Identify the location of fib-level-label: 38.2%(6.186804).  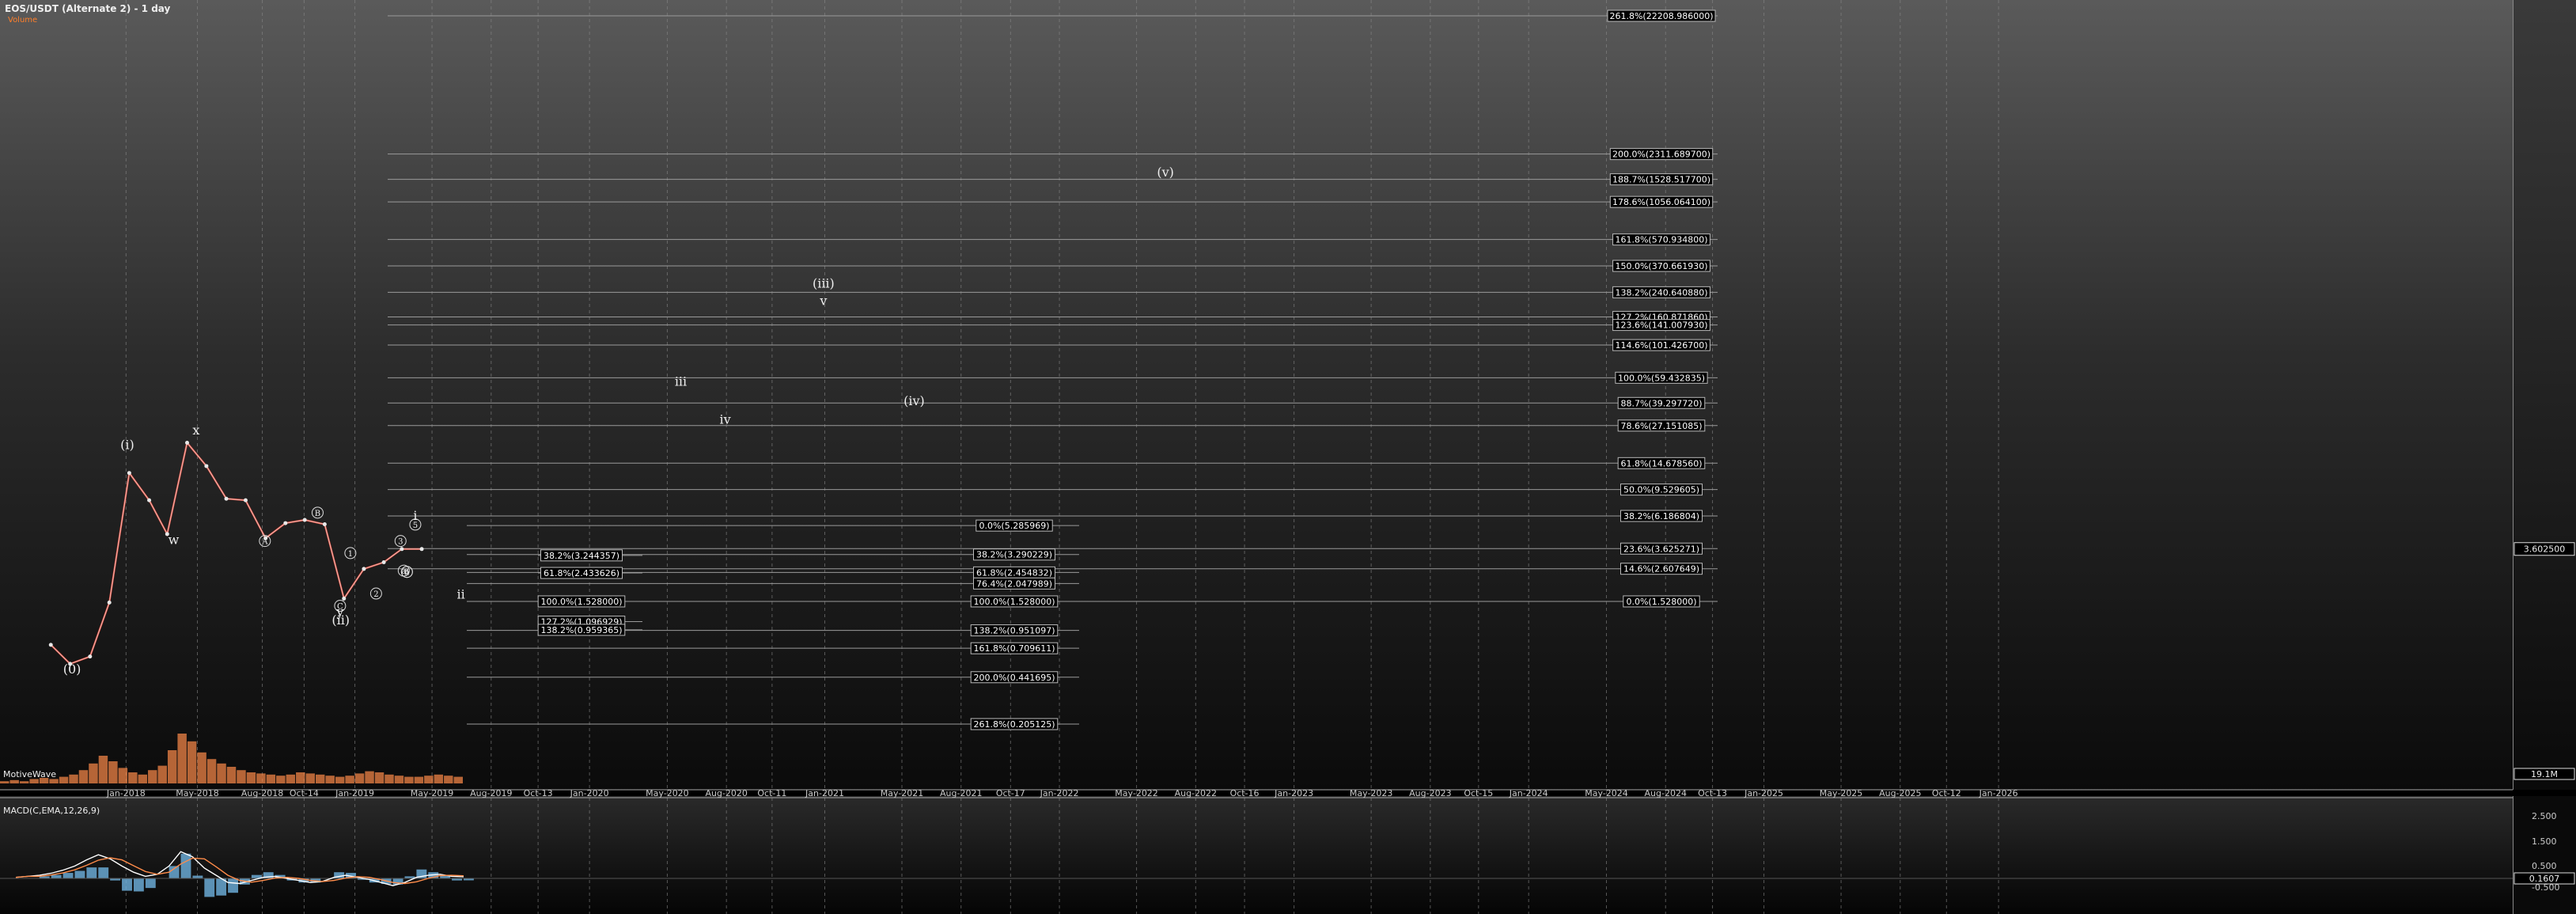
(1661, 516).